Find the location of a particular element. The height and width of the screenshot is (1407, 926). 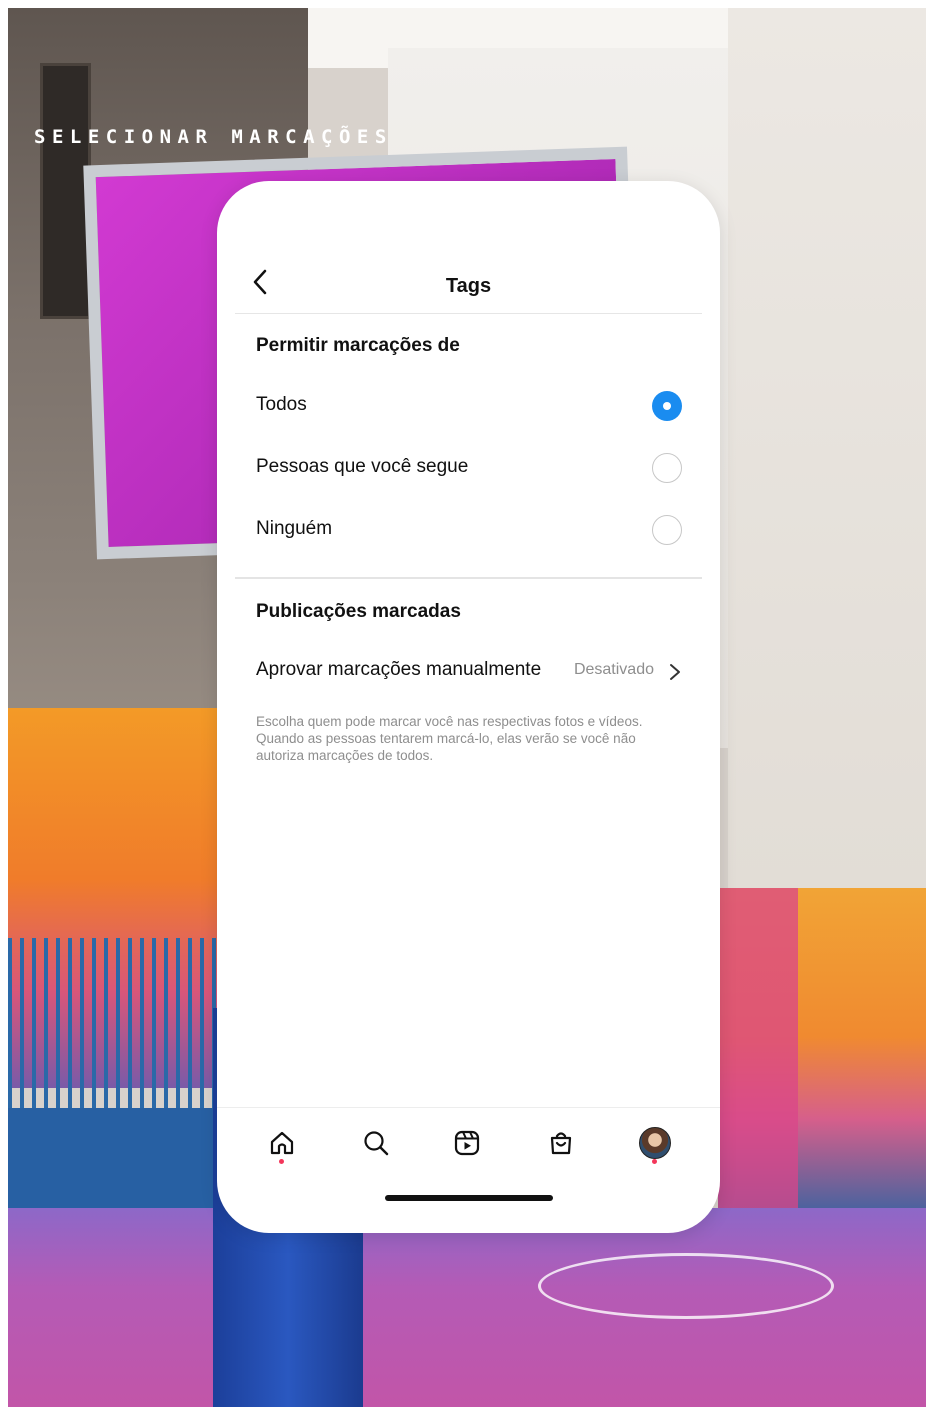

search-icon is located at coordinates (376, 1143).